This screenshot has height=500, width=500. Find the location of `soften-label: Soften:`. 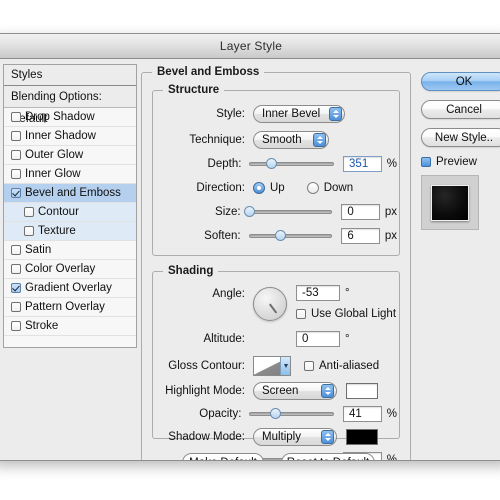

soften-label: Soften: is located at coordinates (222, 236).